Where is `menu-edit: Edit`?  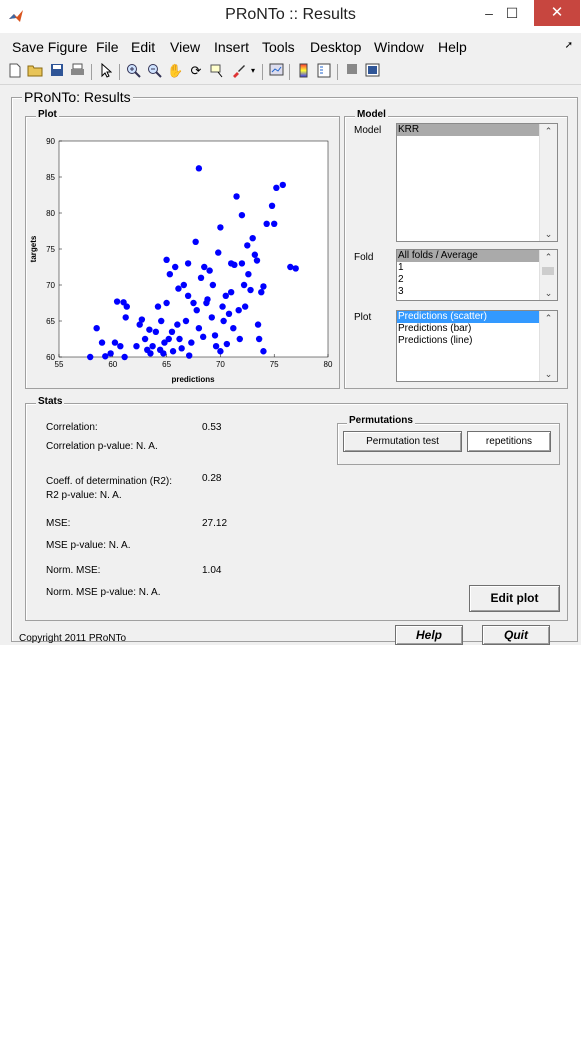
menu-edit: Edit is located at coordinates (143, 47).